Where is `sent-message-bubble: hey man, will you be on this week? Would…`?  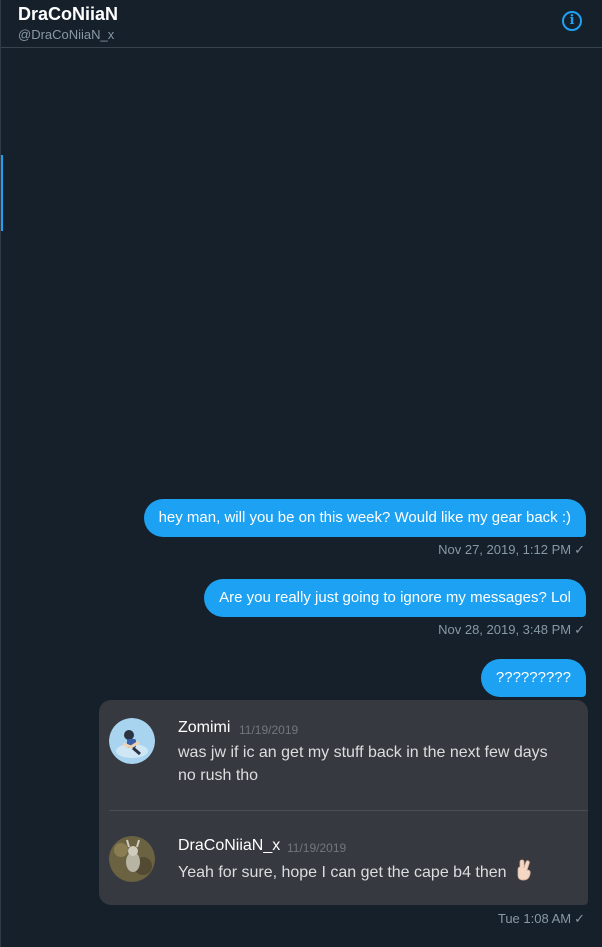 sent-message-bubble: hey man, will you be on this week? Would… is located at coordinates (364, 518).